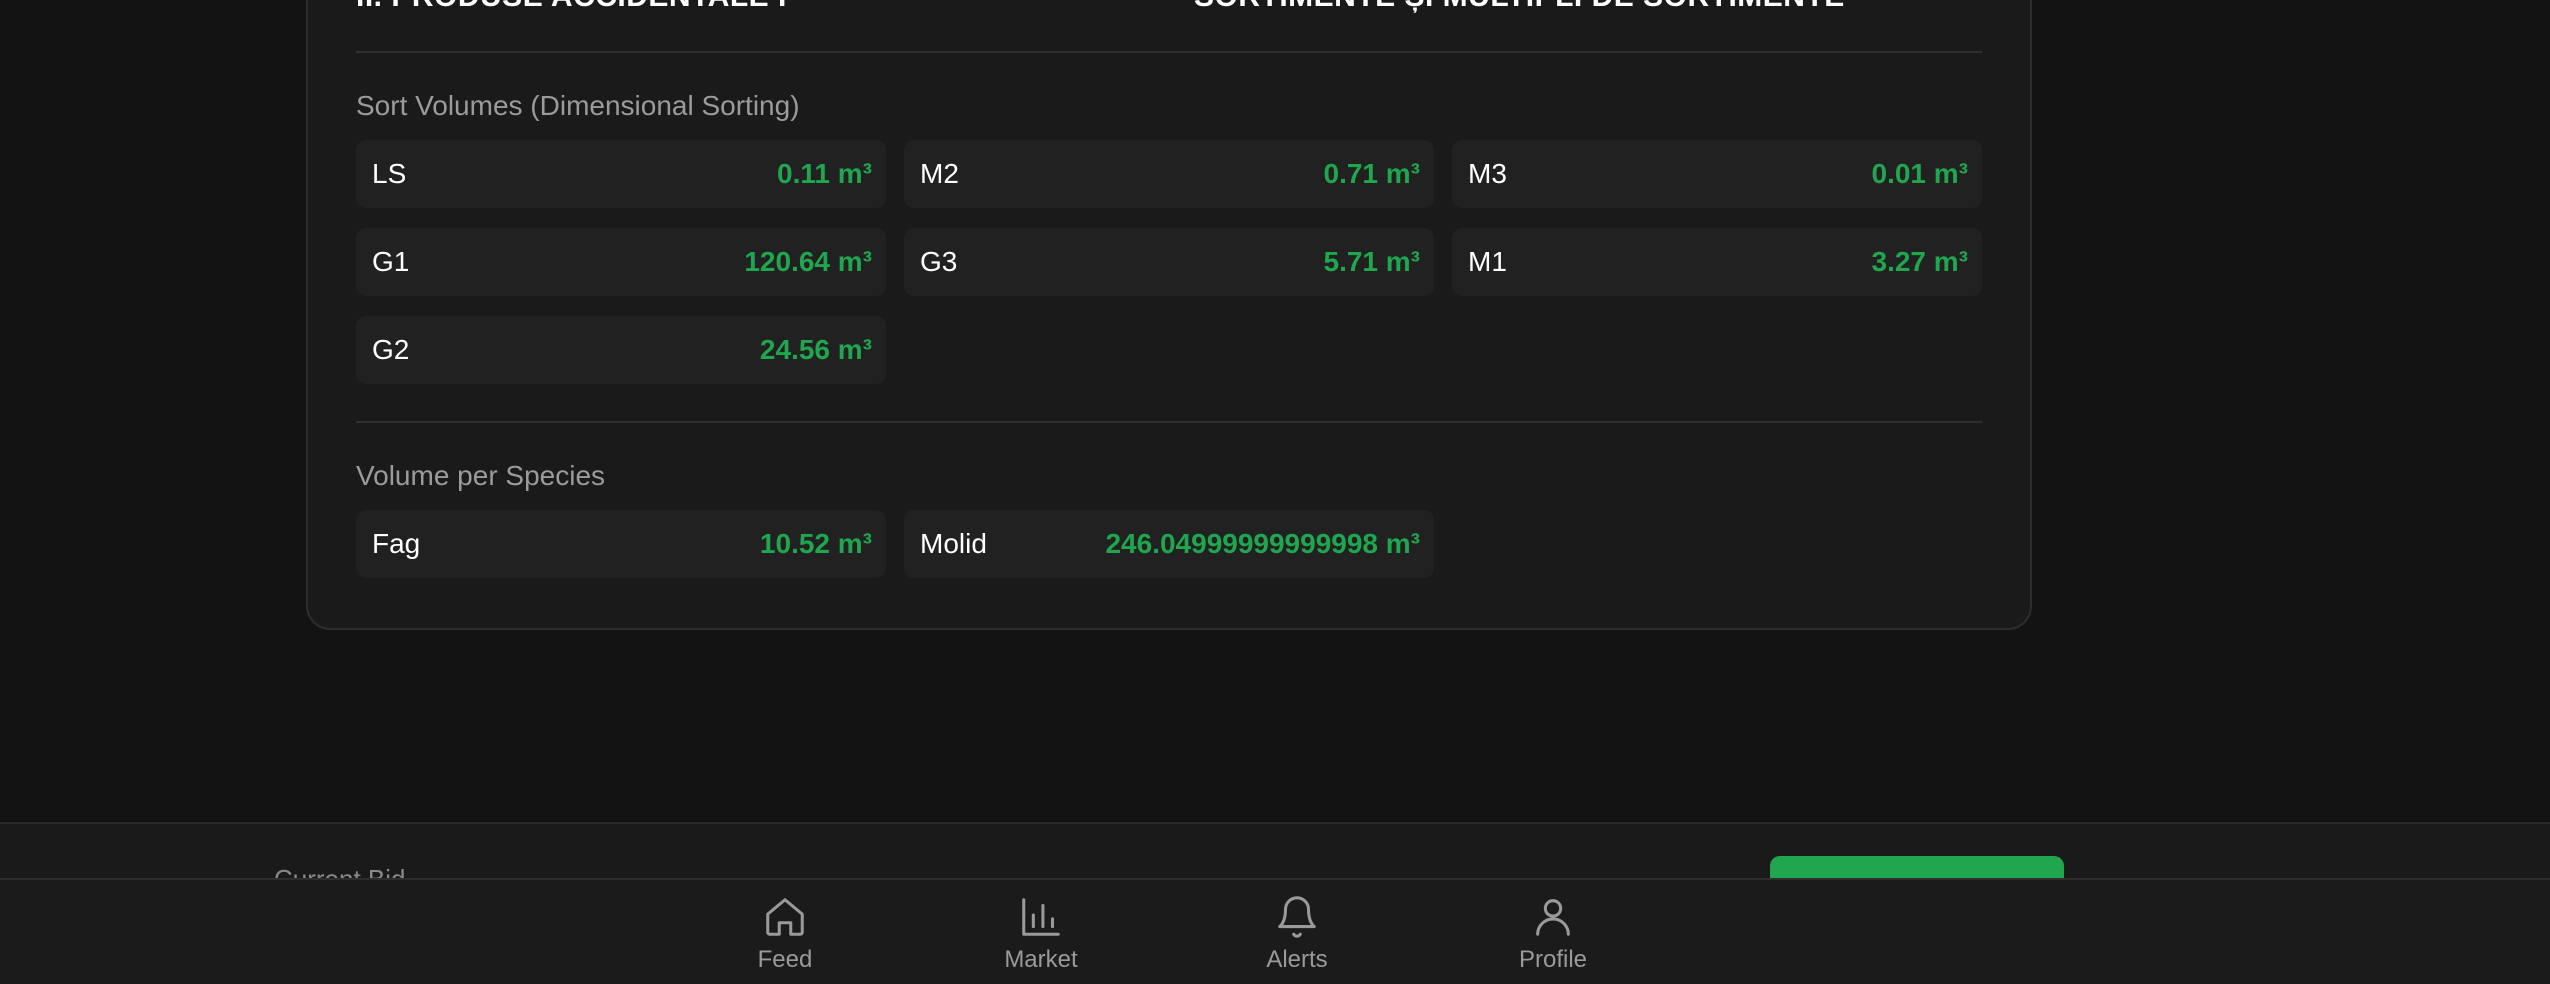  I want to click on nav-item-feed: Feed, so click(785, 937).